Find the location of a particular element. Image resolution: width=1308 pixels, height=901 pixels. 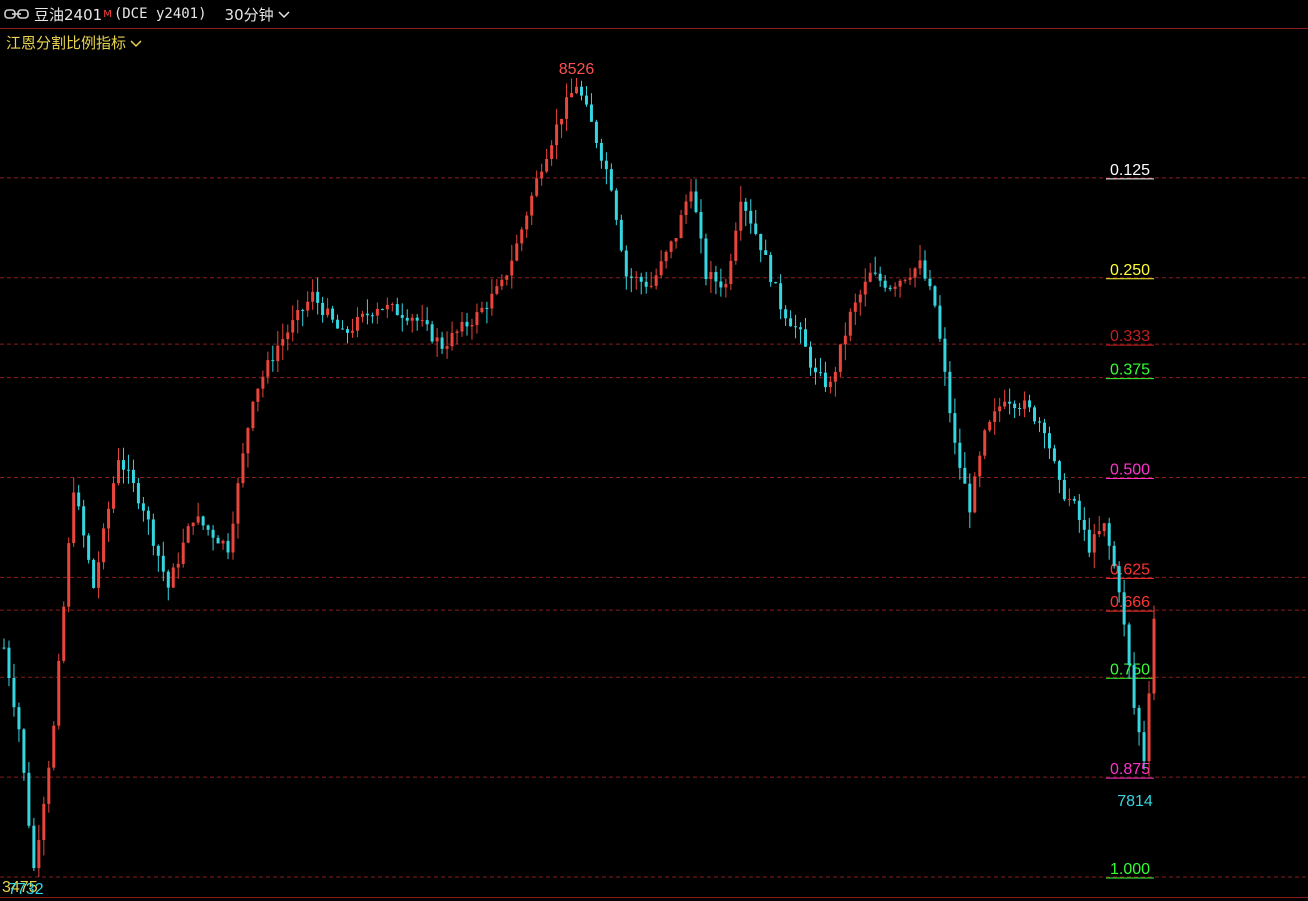

chevron-down-icon is located at coordinates (284, 14).